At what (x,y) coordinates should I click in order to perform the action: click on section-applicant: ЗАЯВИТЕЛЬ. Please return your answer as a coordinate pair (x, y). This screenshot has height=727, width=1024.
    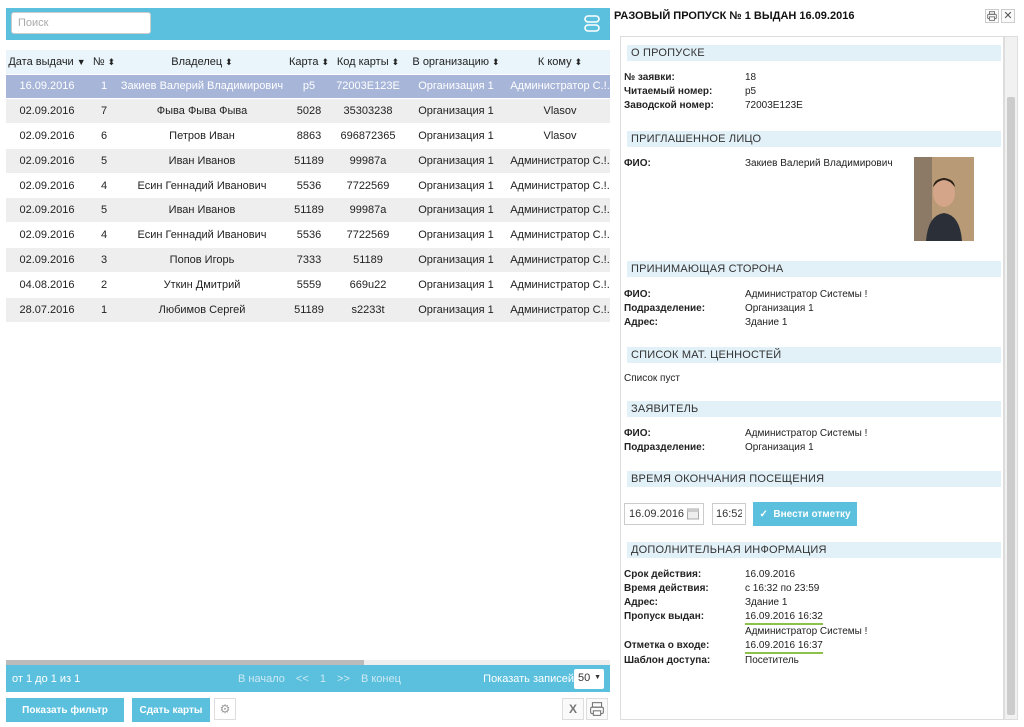
    Looking at the image, I should click on (814, 409).